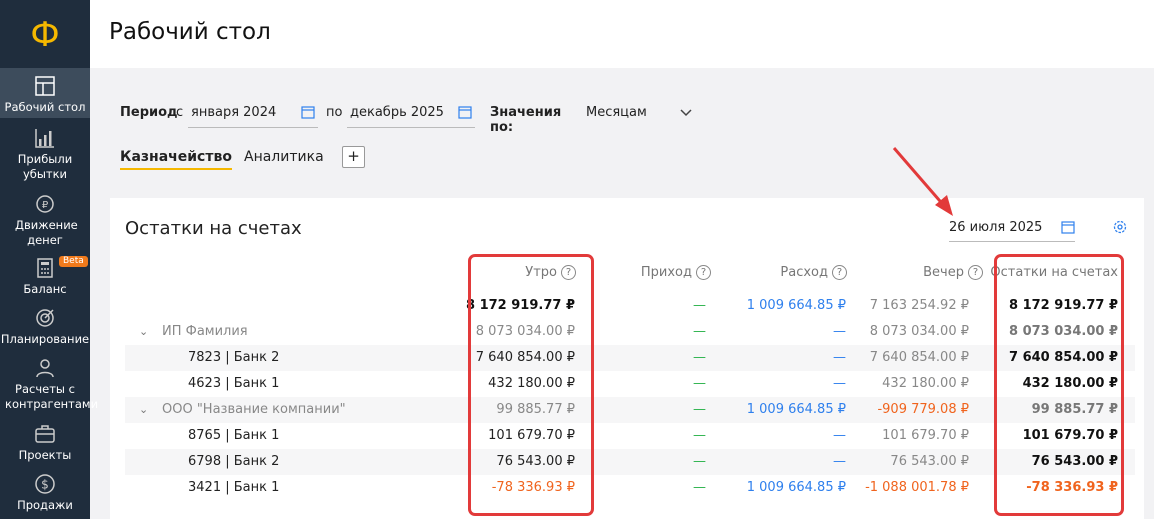 This screenshot has height=519, width=1154. What do you see at coordinates (45, 318) in the screenshot?
I see `target-icon` at bounding box center [45, 318].